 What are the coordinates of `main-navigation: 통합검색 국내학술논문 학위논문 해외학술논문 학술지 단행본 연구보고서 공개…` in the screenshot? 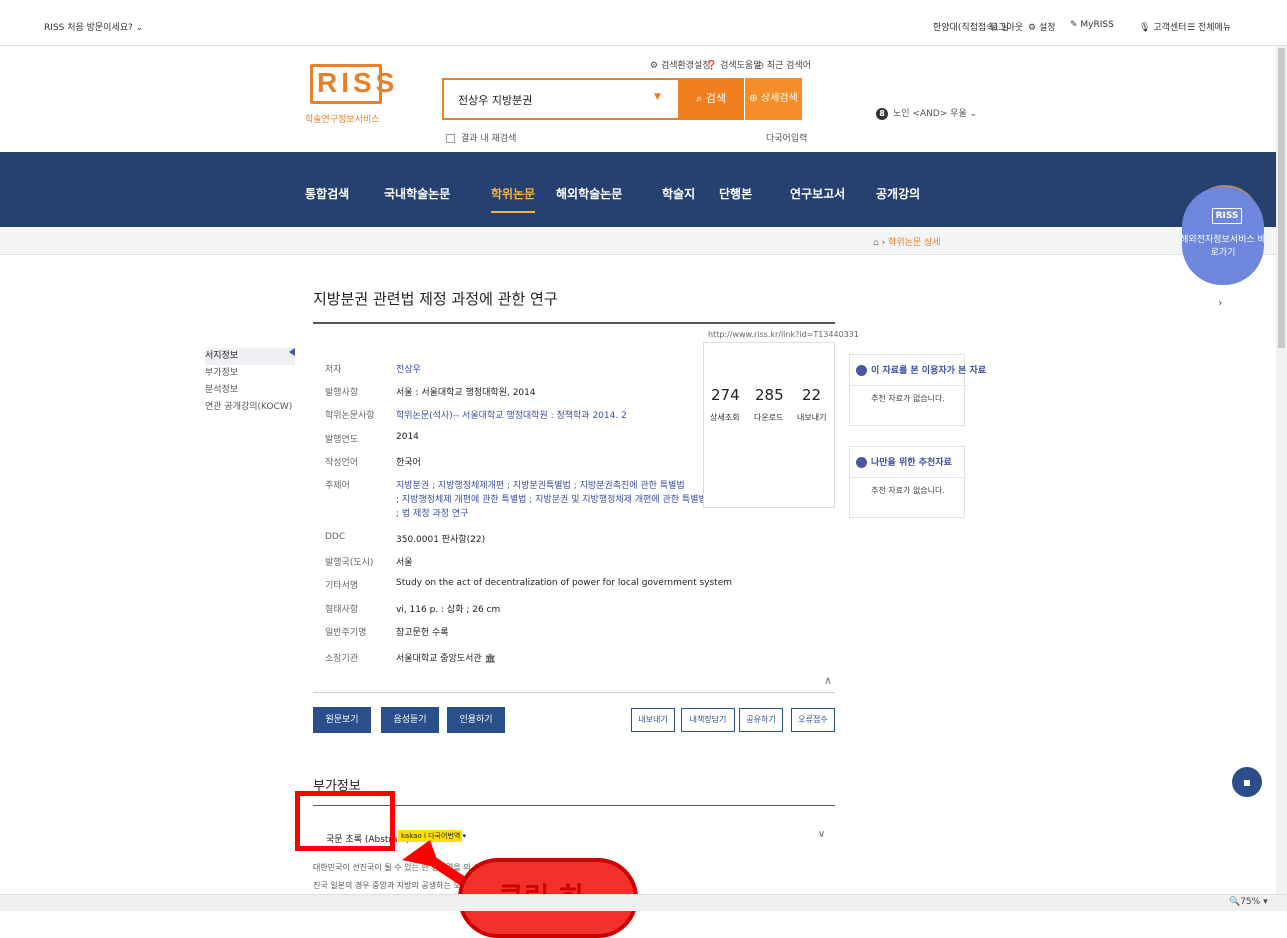 It's located at (643, 189).